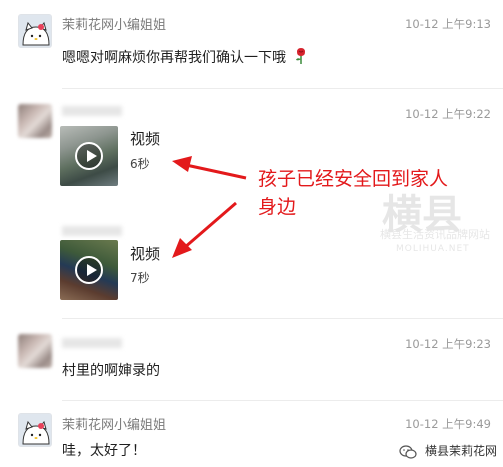  I want to click on avatar-kitty, so click(35, 430).